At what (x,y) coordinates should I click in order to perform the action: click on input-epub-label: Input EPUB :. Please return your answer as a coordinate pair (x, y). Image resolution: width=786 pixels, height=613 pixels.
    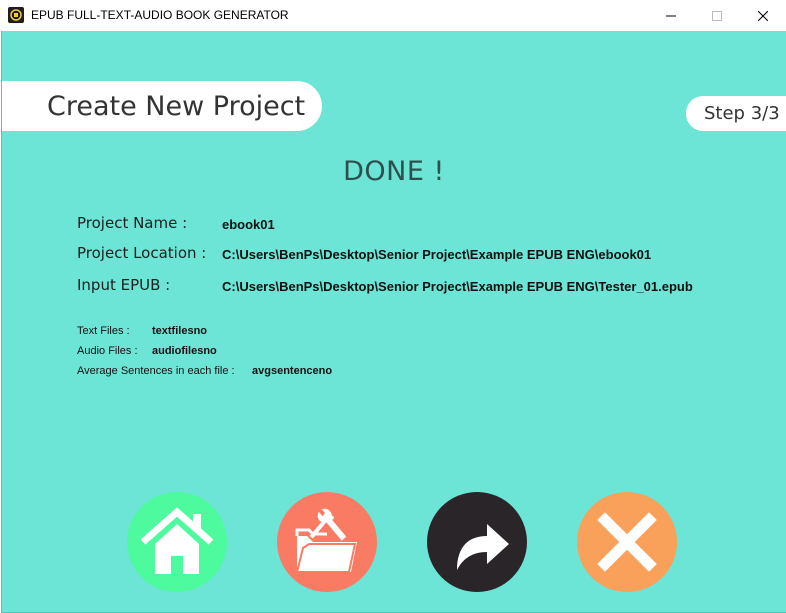
    Looking at the image, I should click on (124, 285).